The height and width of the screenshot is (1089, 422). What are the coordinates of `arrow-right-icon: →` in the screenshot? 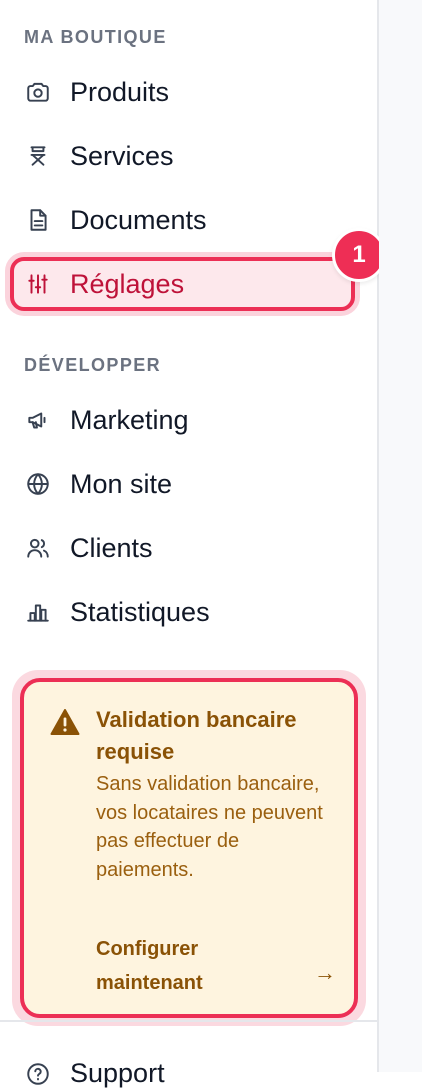 It's located at (325, 972).